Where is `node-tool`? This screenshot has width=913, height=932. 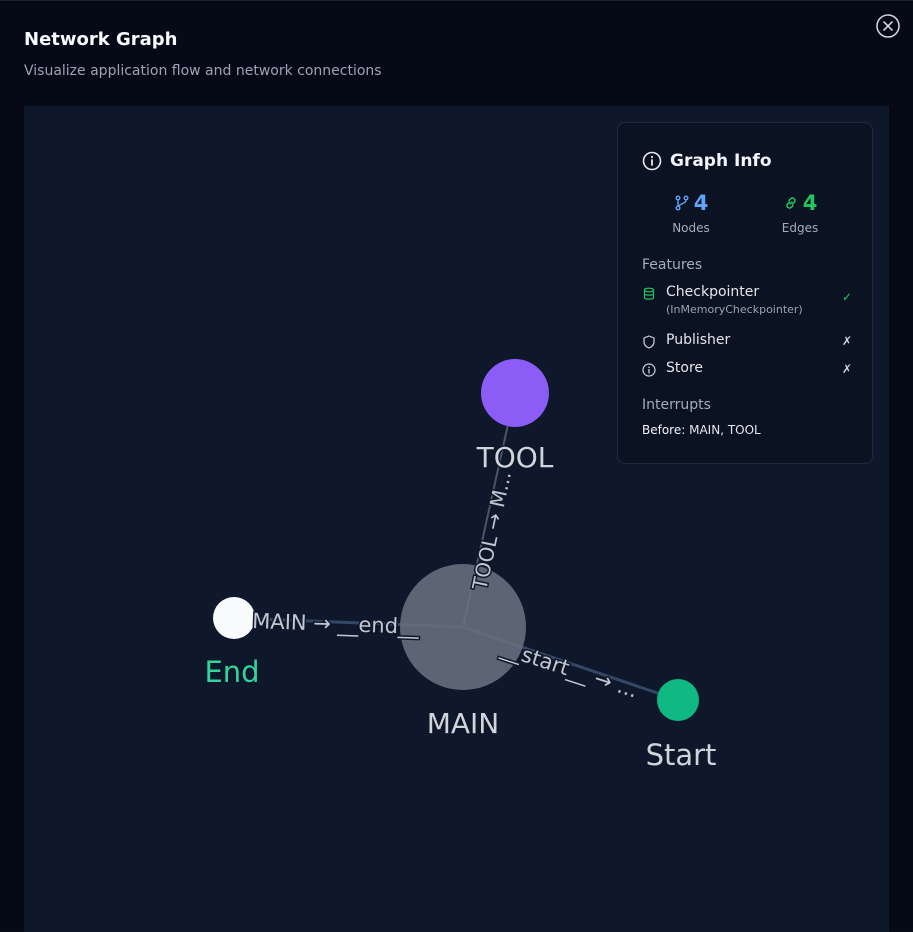 node-tool is located at coordinates (515, 393).